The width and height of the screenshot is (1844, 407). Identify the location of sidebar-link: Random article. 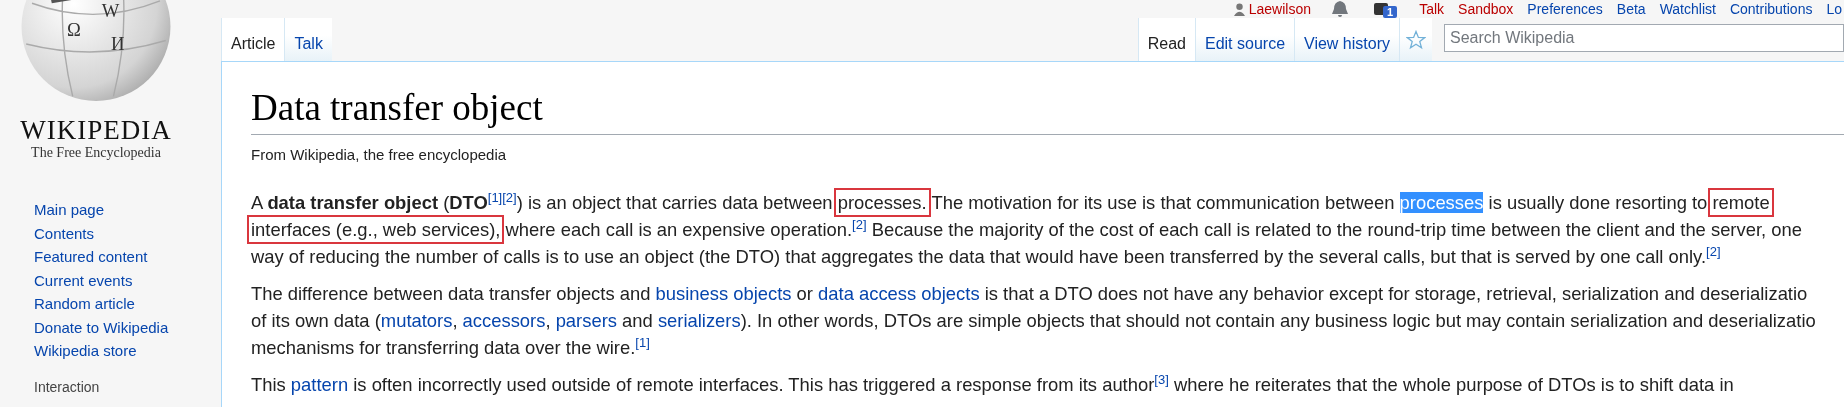
(84, 304).